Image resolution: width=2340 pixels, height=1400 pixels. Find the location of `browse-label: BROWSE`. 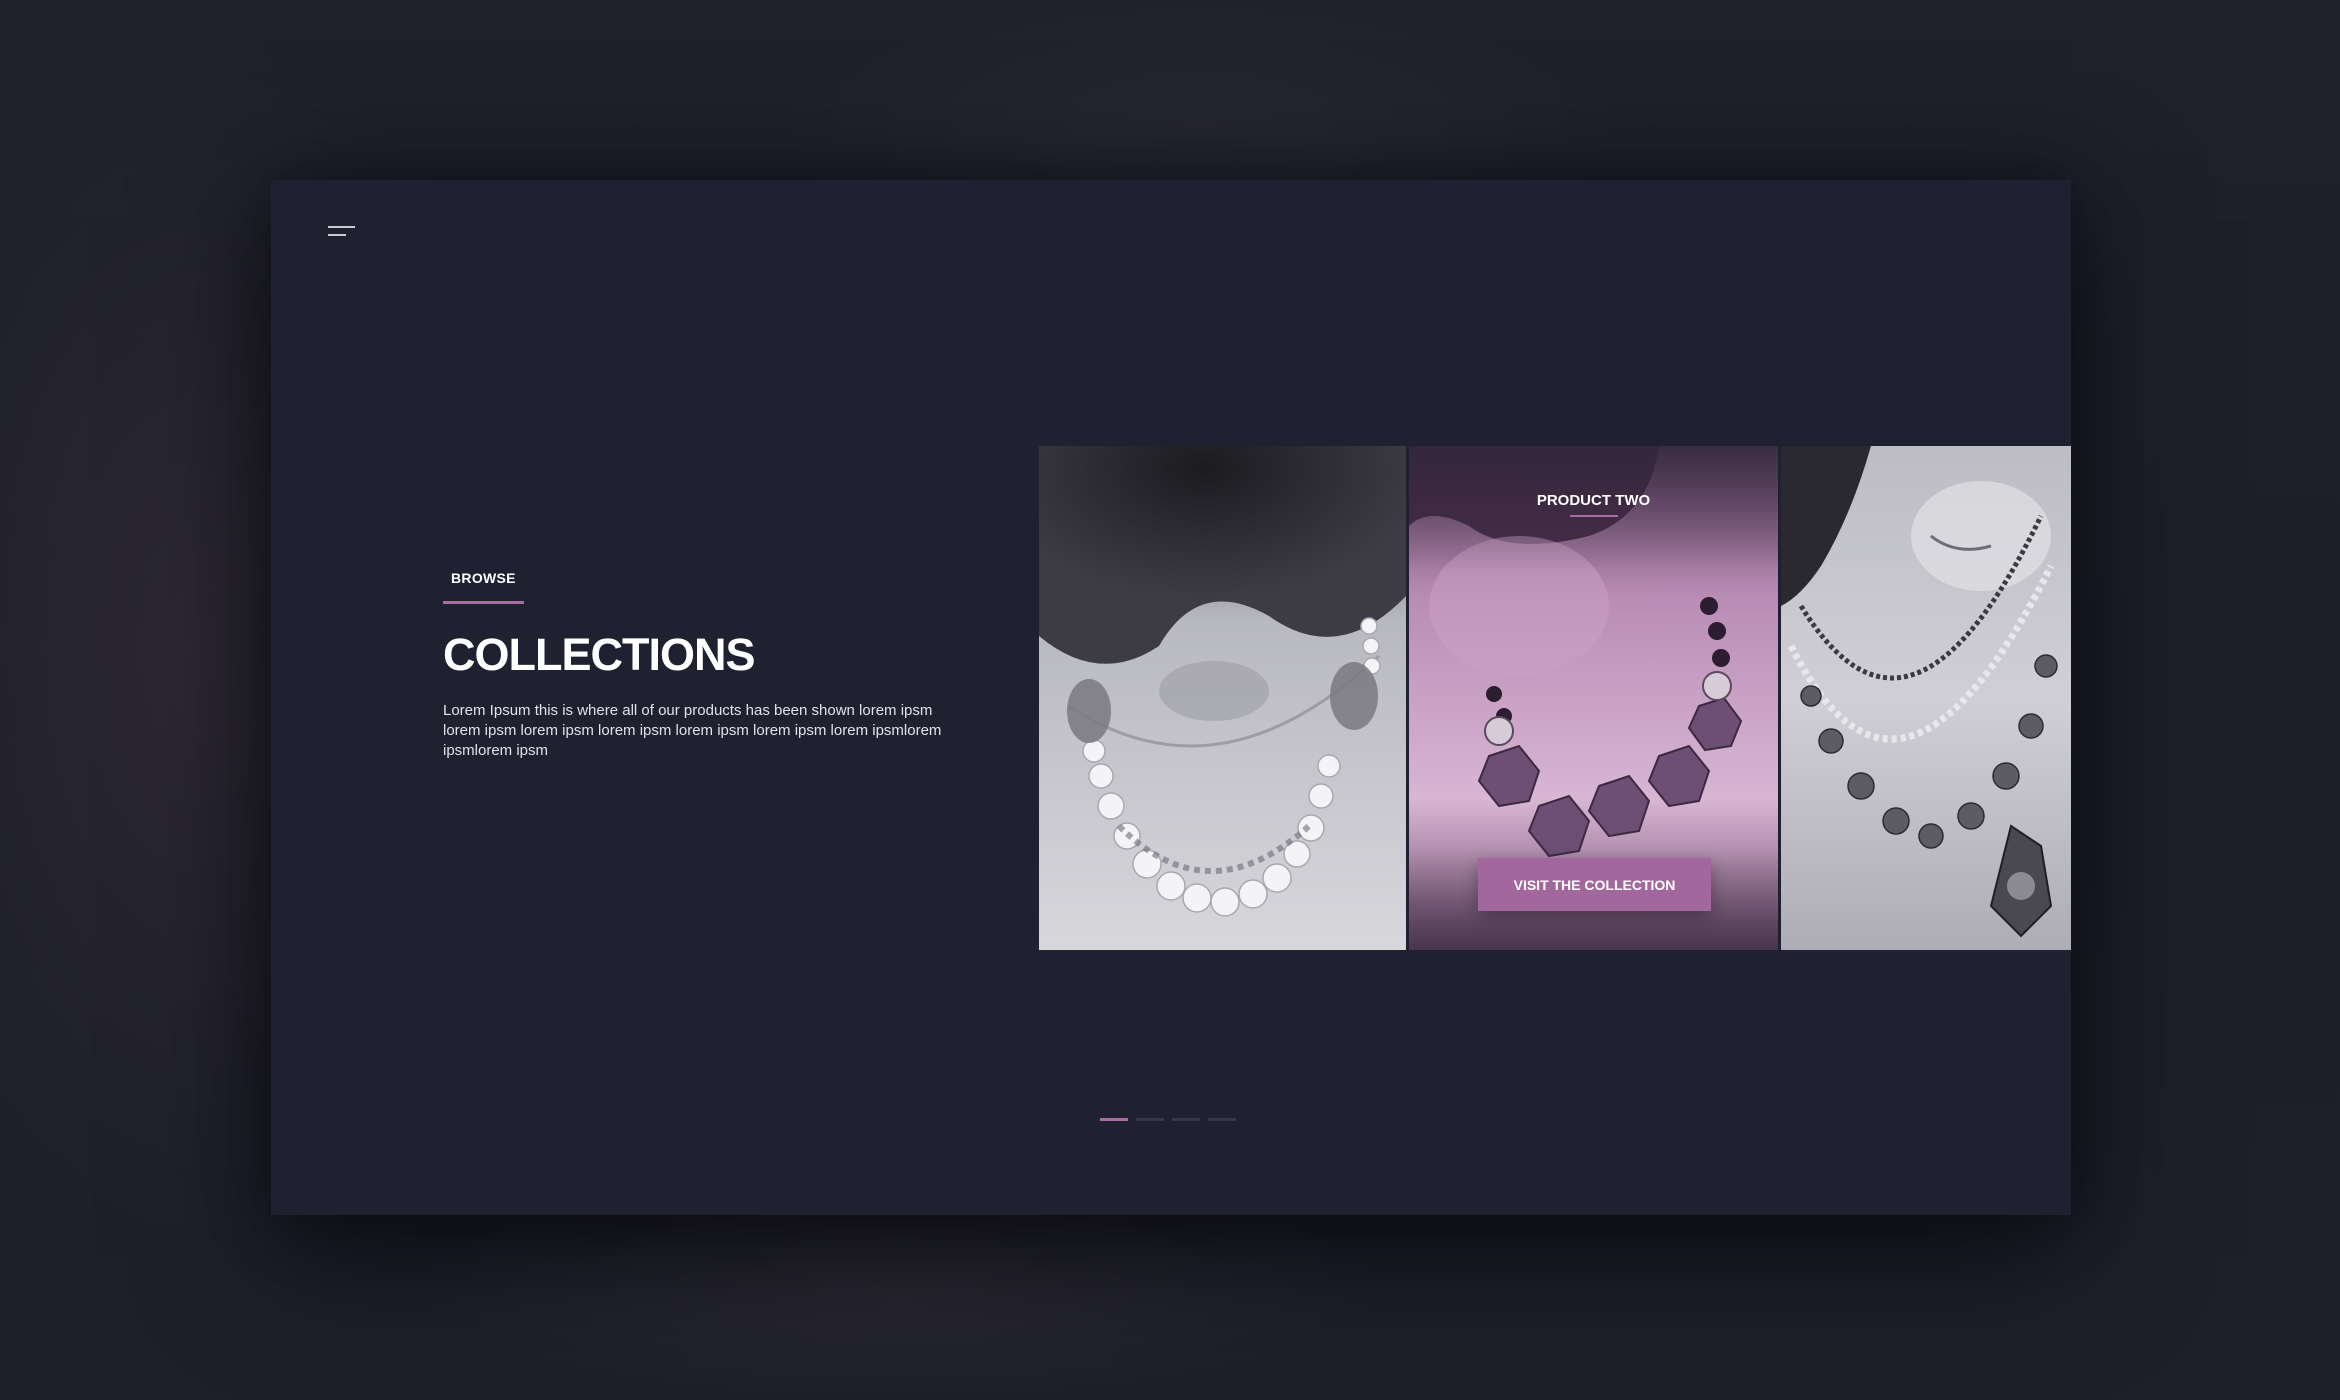

browse-label: BROWSE is located at coordinates (483, 587).